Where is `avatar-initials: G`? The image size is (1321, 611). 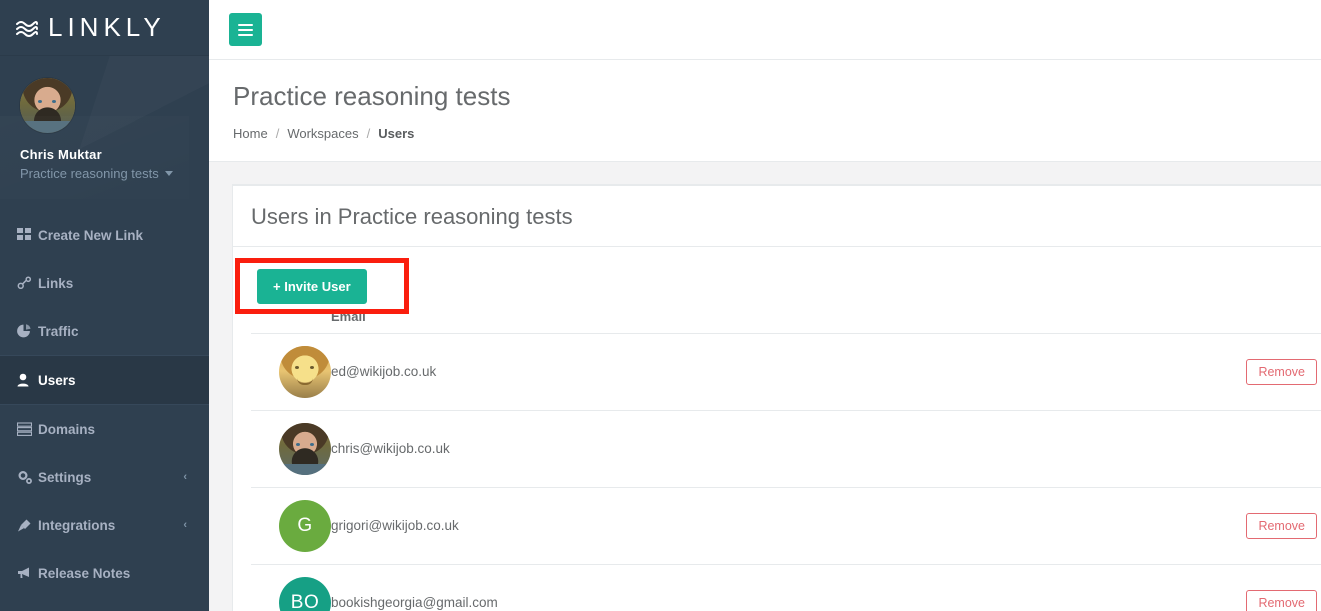
avatar-initials: G is located at coordinates (305, 525).